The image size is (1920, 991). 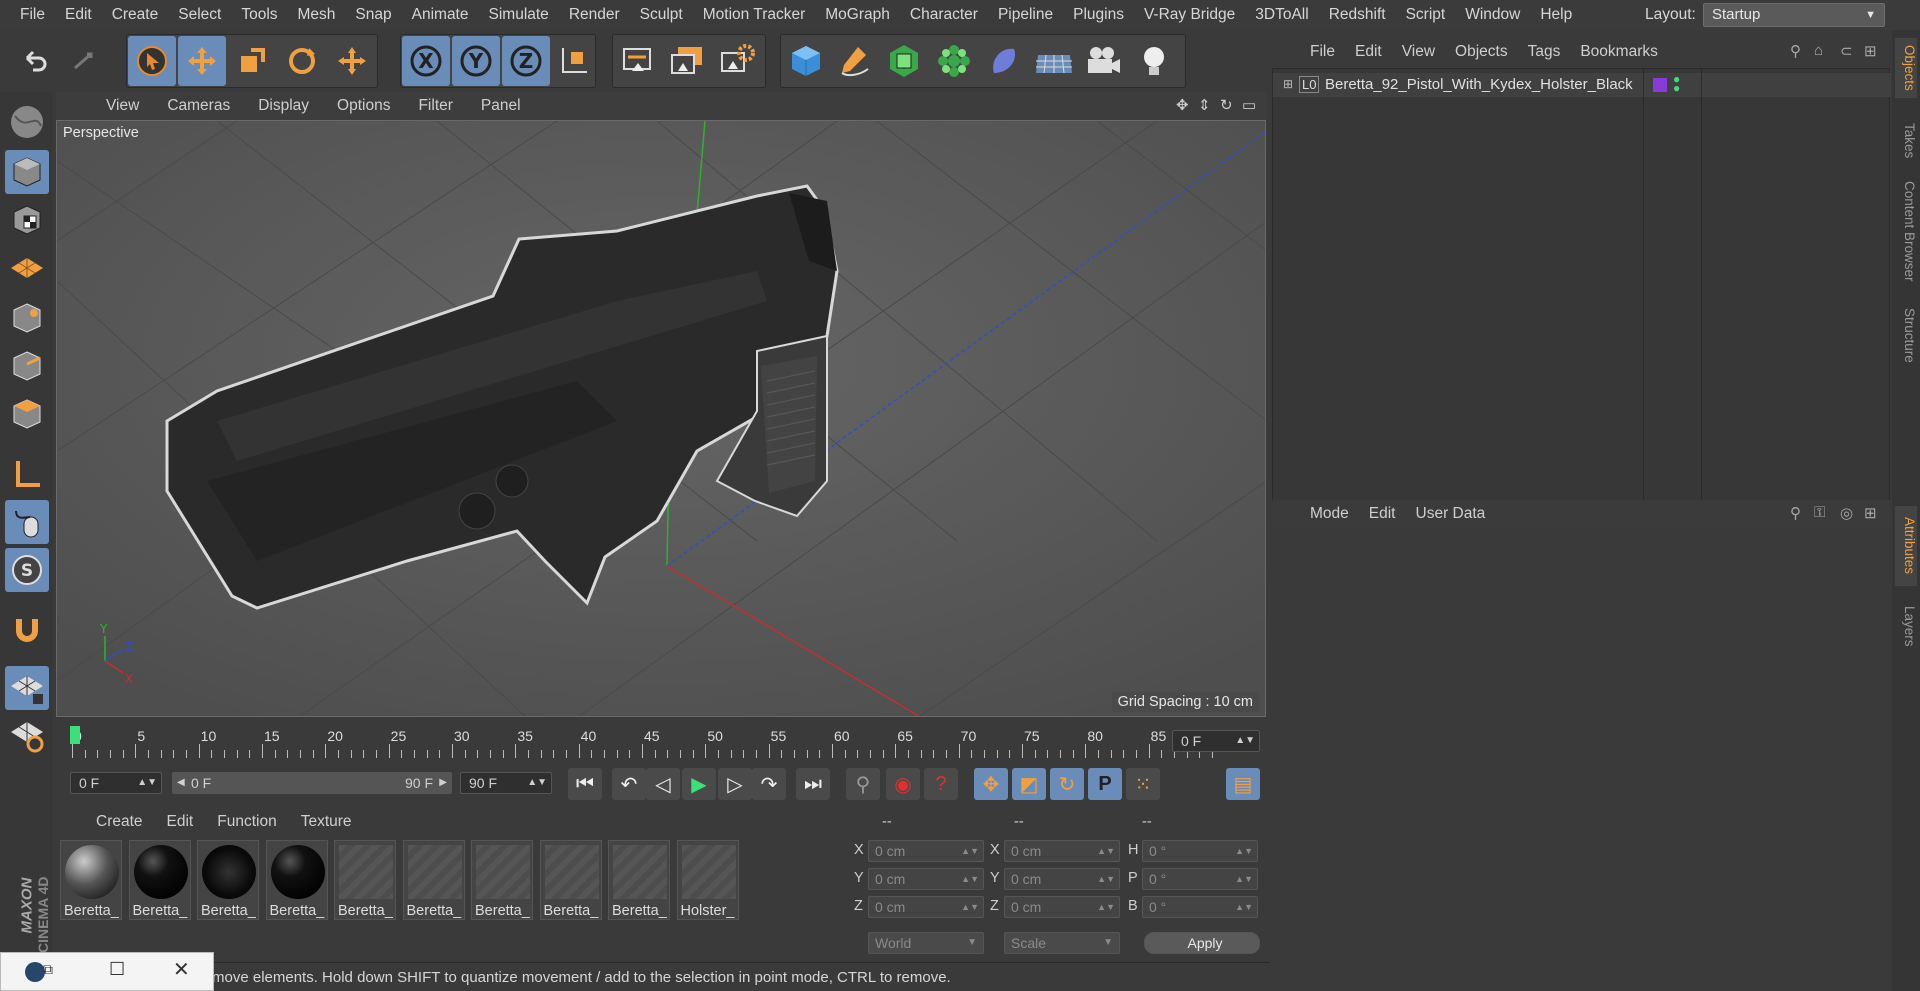 I want to click on expand-icon: ⊞, so click(x=1288, y=84).